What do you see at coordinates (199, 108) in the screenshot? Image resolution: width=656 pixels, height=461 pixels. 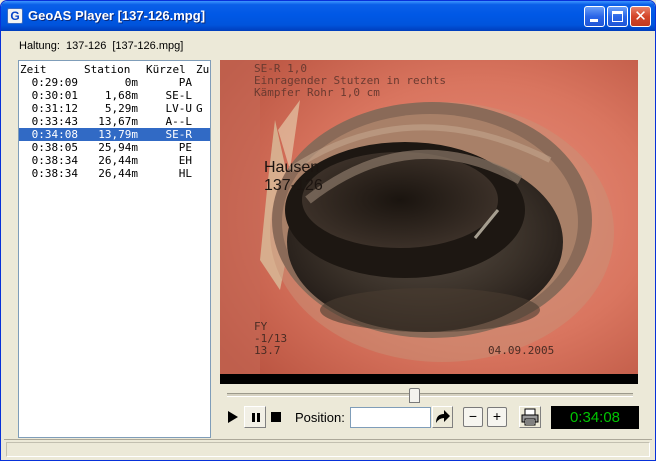 I see `event-extra: G` at bounding box center [199, 108].